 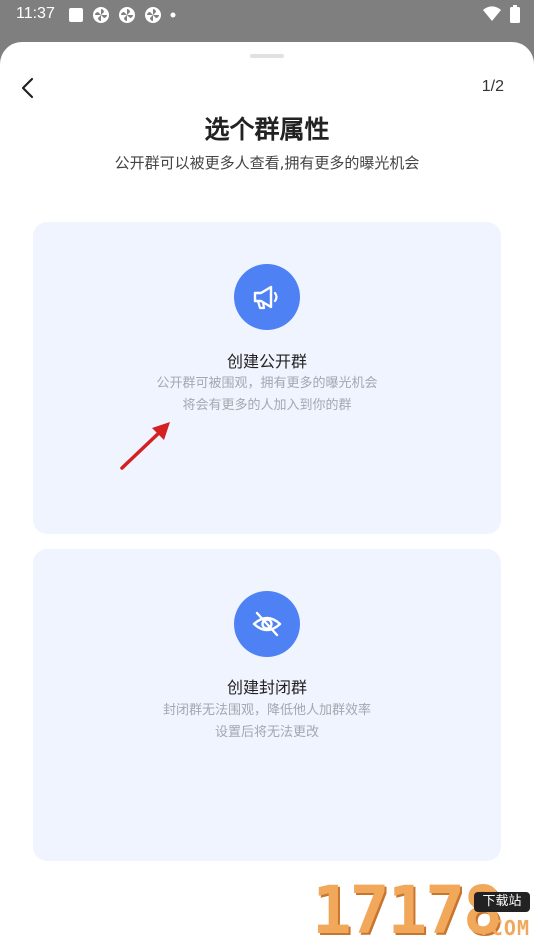 What do you see at coordinates (145, 446) in the screenshot?
I see `annotation-arrow-icon` at bounding box center [145, 446].